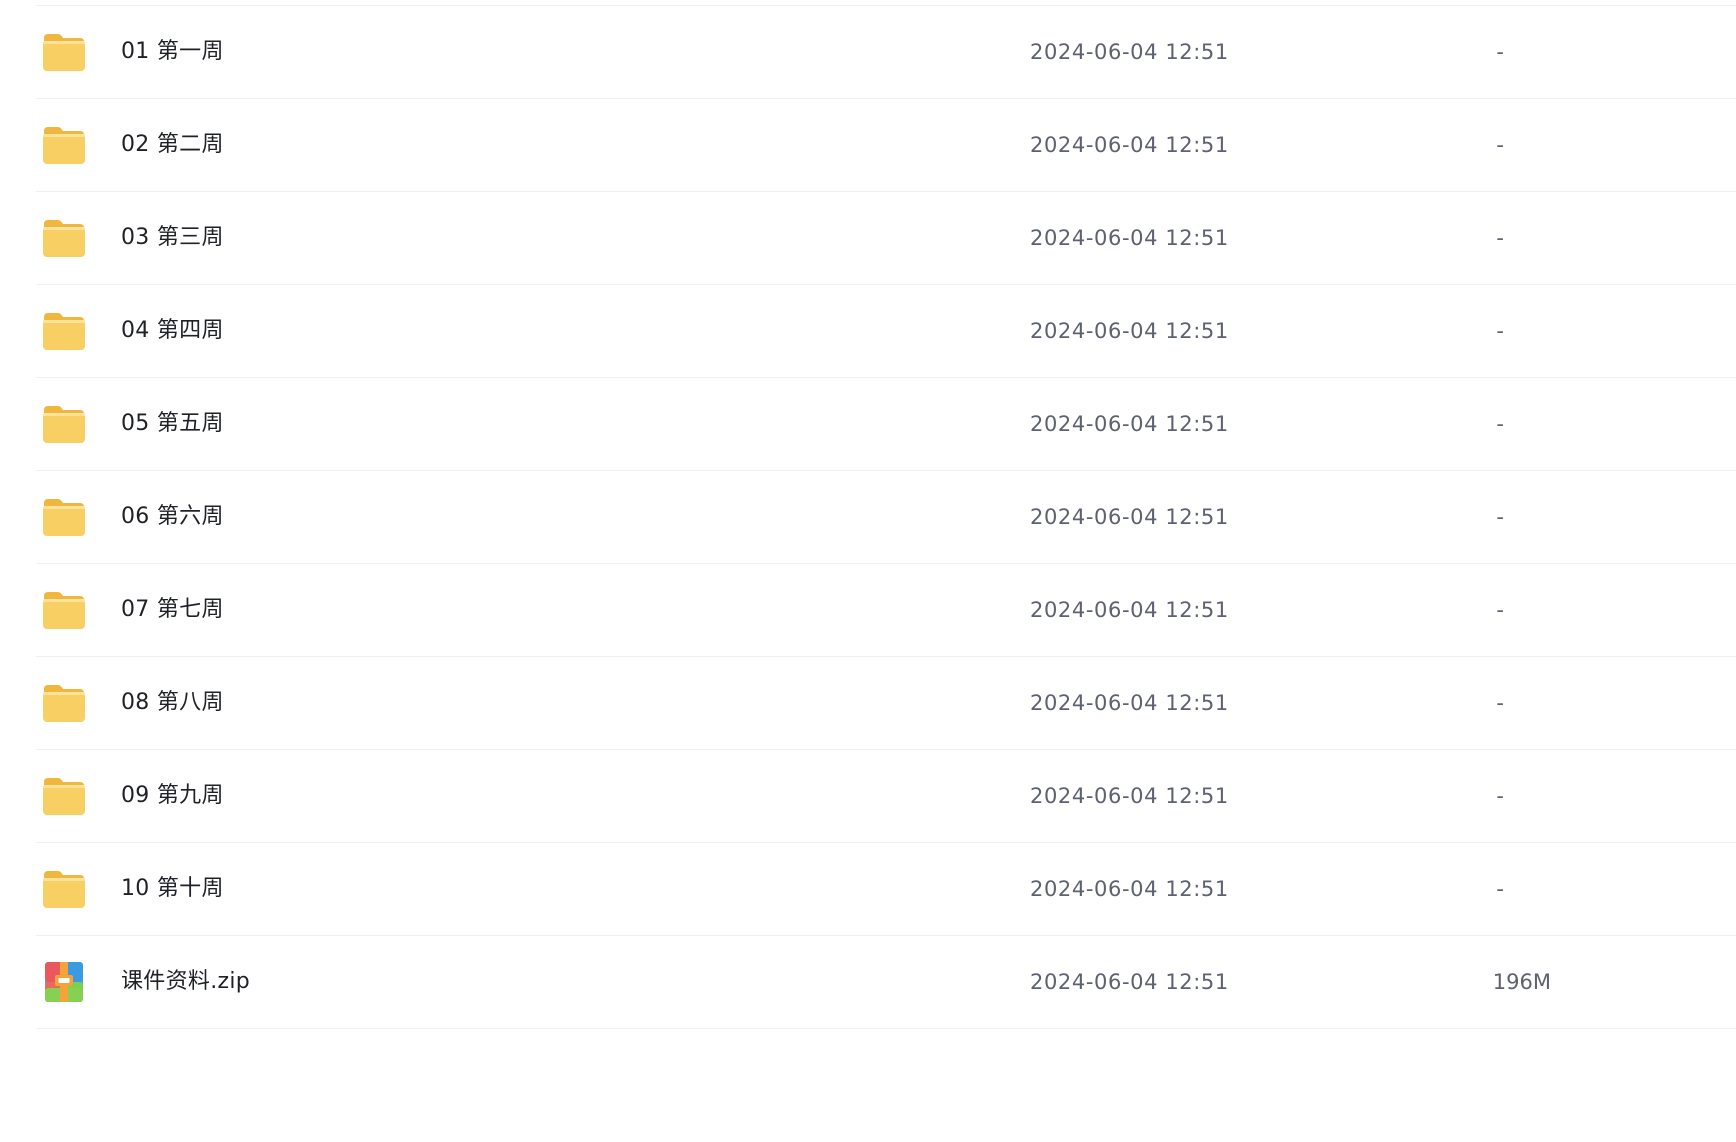  Describe the element at coordinates (172, 330) in the screenshot. I see `file-name: 04 第四周` at that location.